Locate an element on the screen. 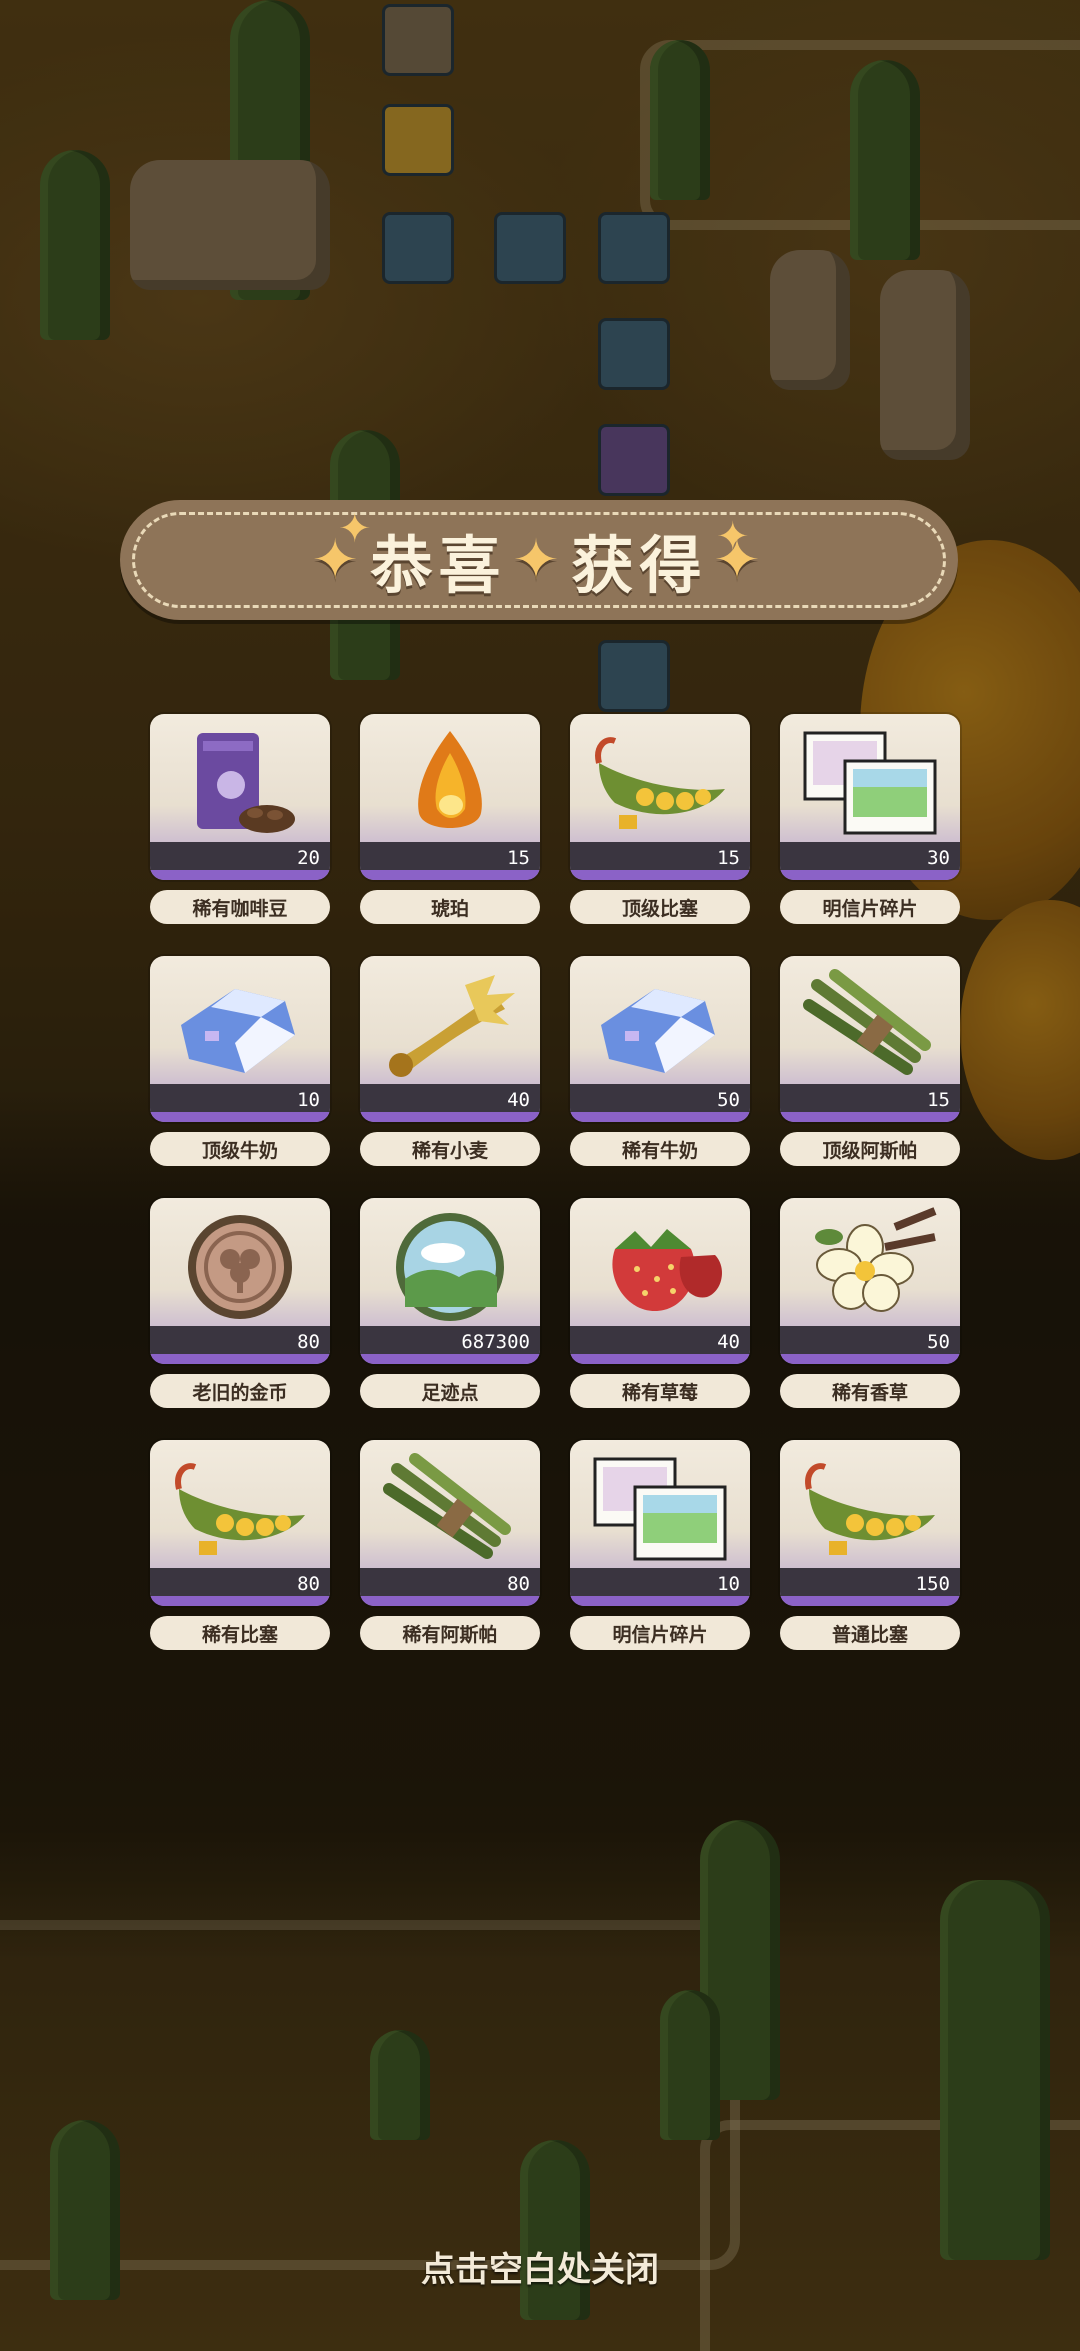 Image resolution: width=1080 pixels, height=2351 pixels. reward-count: 687300 is located at coordinates (495, 1342).